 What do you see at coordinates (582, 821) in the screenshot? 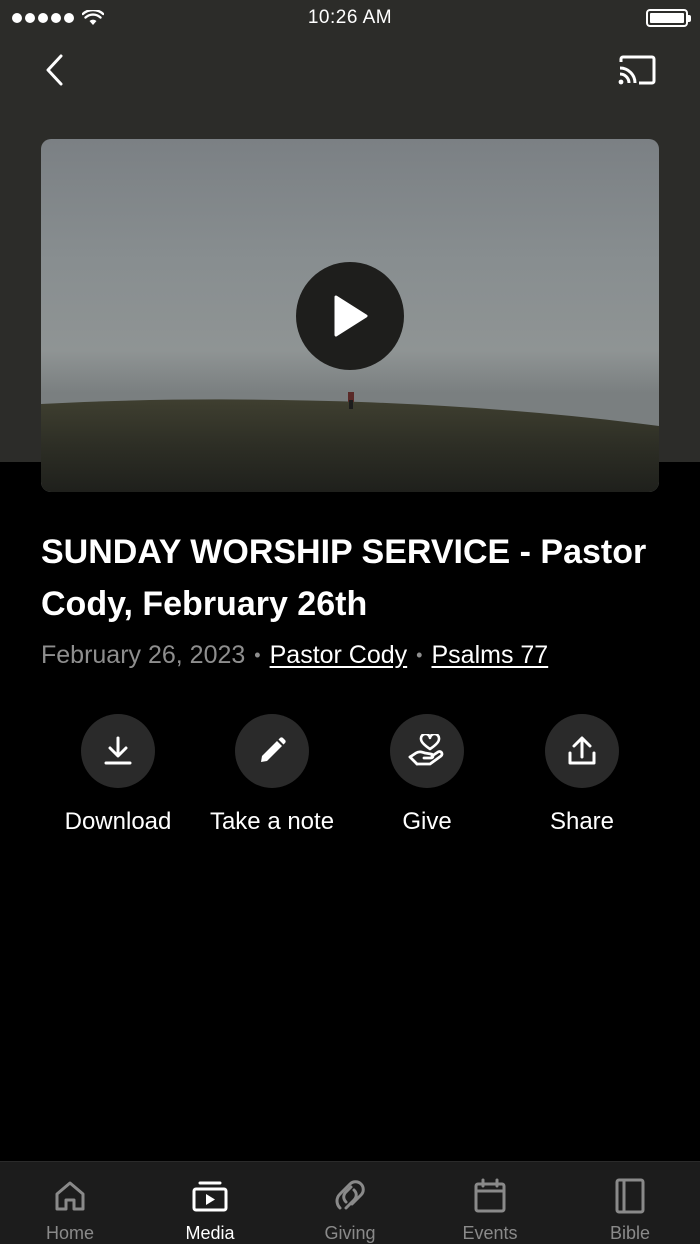
I see `share-label: Share` at bounding box center [582, 821].